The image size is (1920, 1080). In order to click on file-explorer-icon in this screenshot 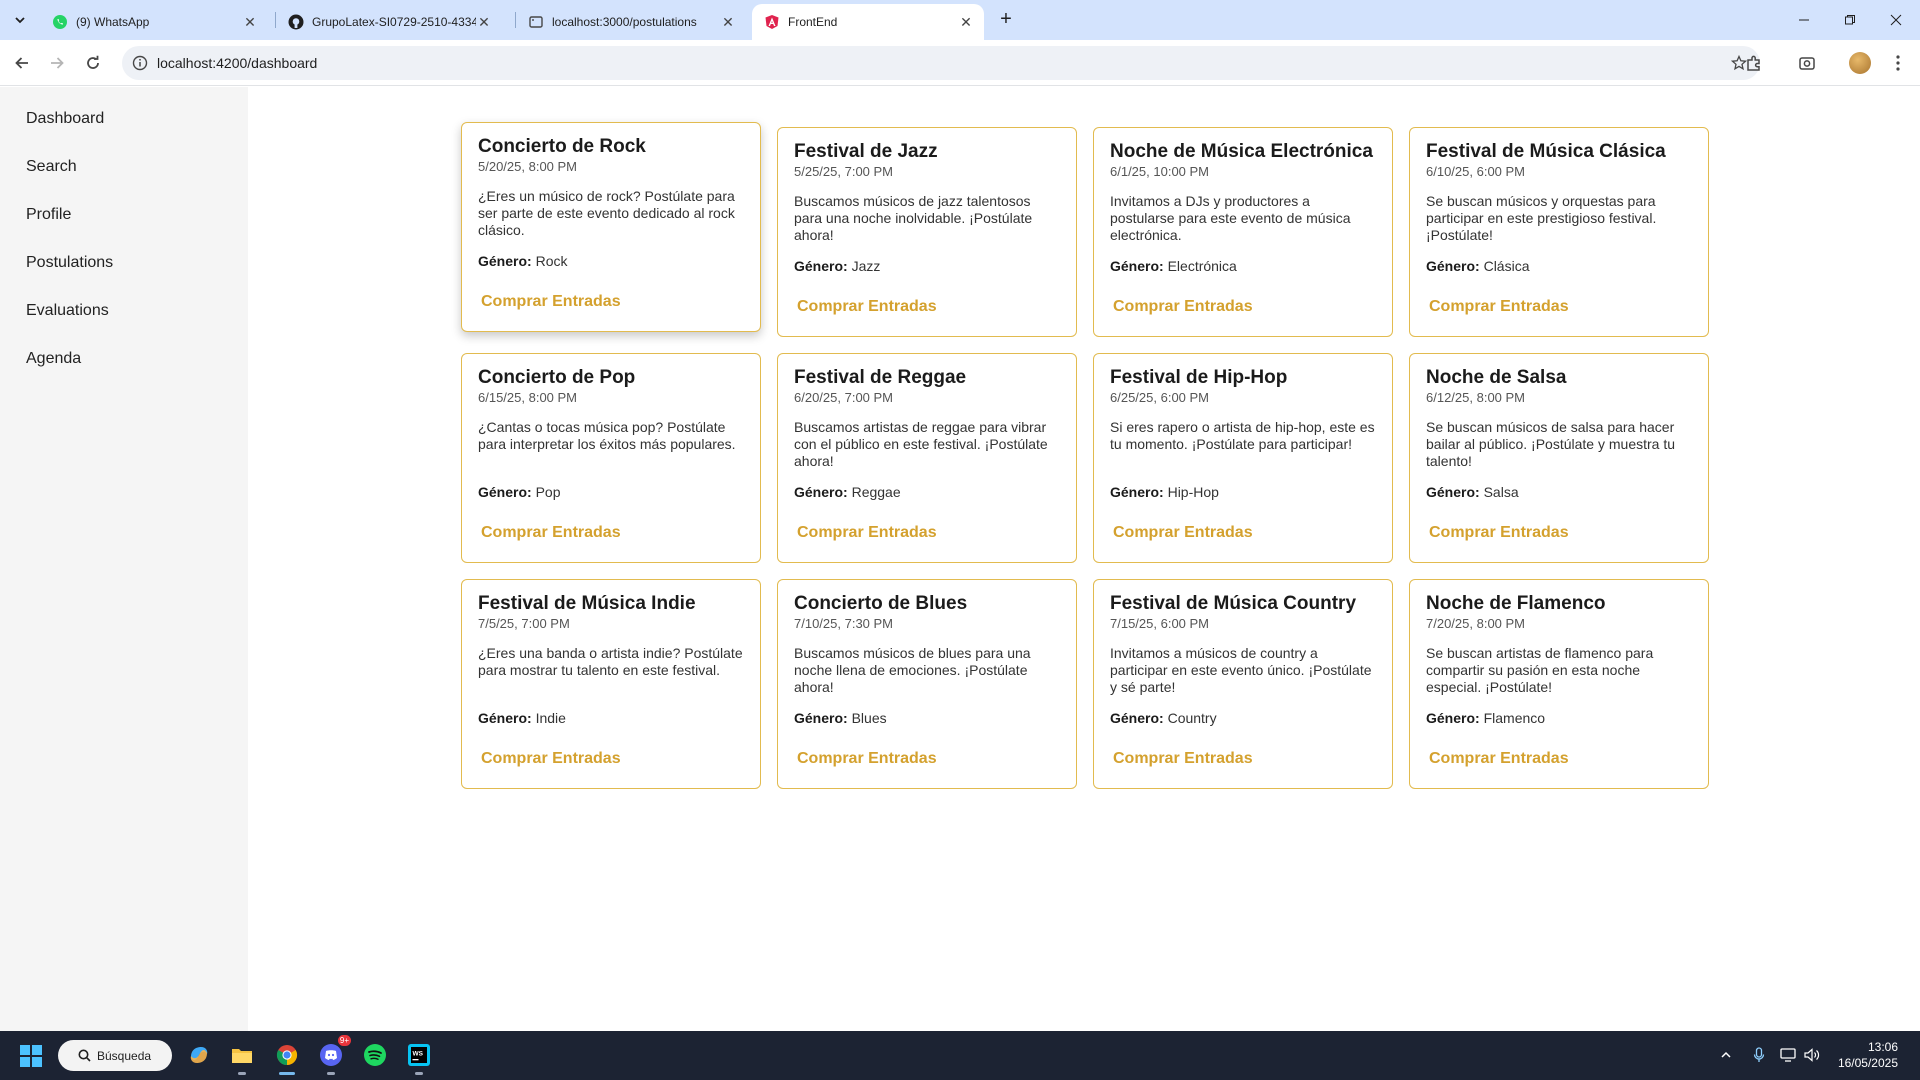, I will do `click(242, 1058)`.